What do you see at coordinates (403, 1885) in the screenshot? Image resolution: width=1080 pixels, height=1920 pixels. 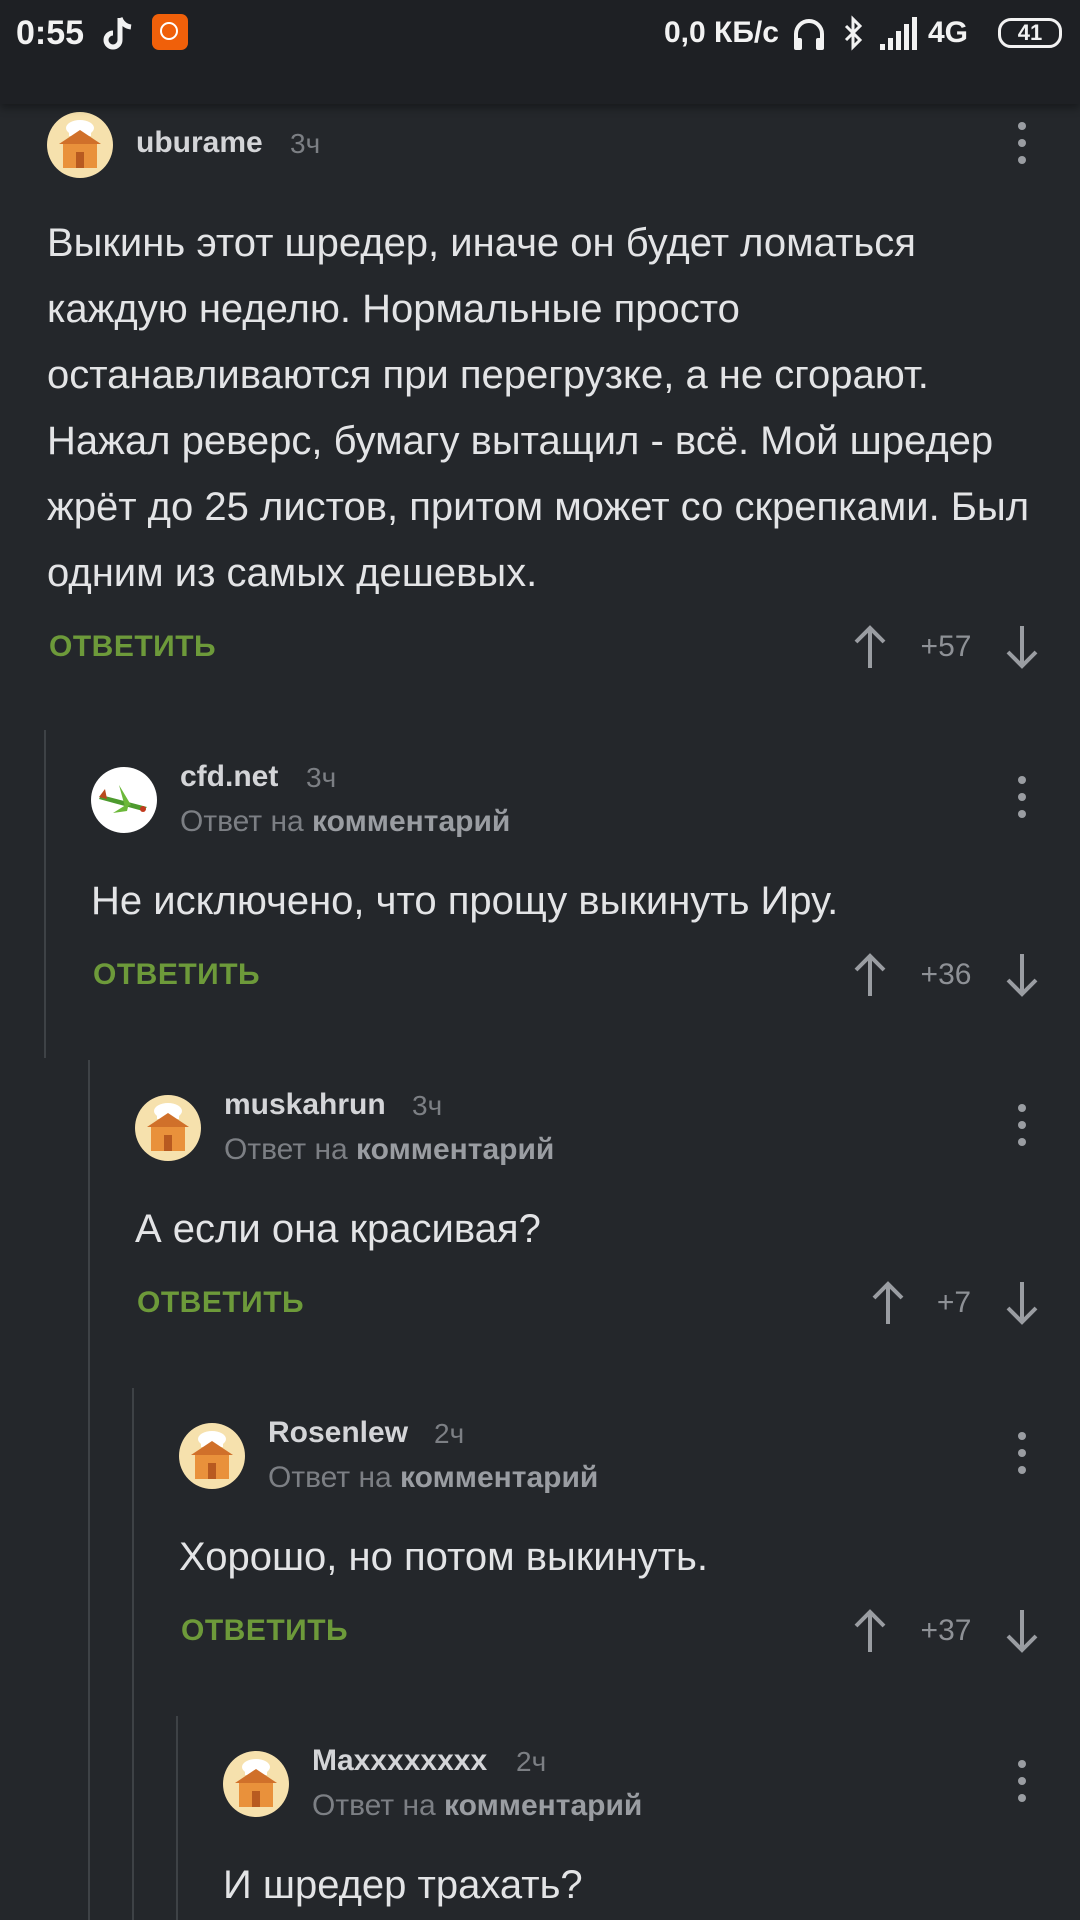 I see `comment-text: И шредер трахать?` at bounding box center [403, 1885].